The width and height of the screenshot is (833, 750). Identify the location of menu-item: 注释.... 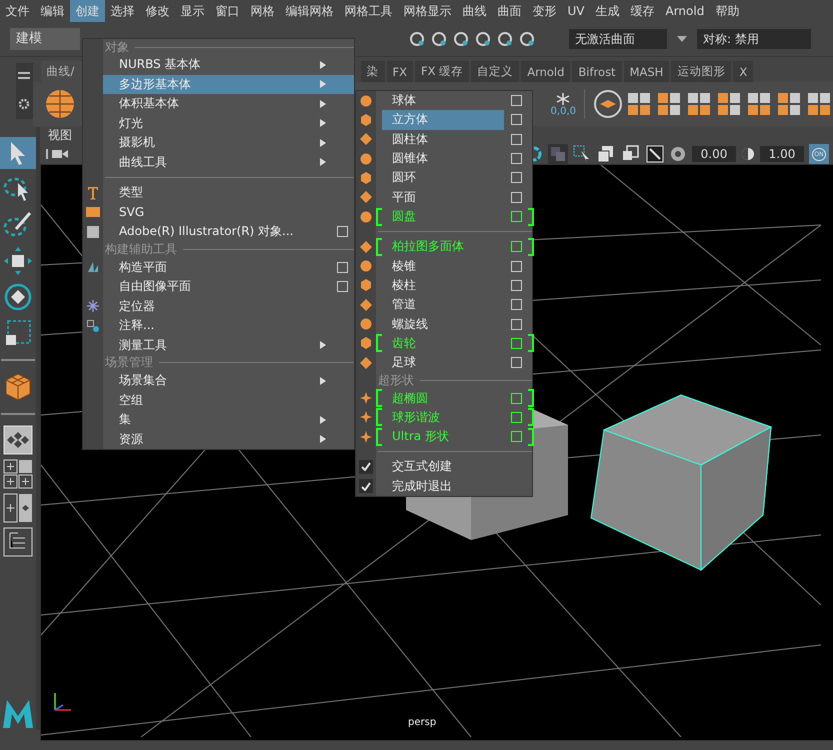
(228, 326).